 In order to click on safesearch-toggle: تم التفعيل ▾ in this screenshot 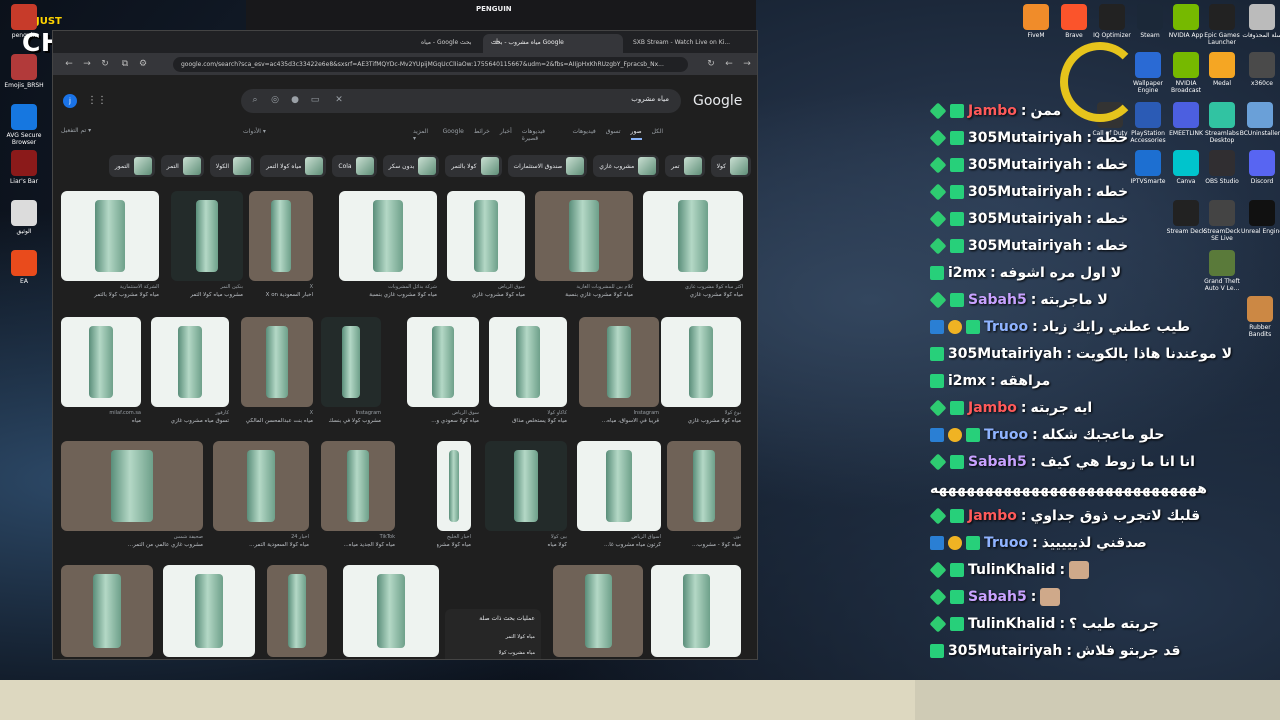, I will do `click(76, 130)`.